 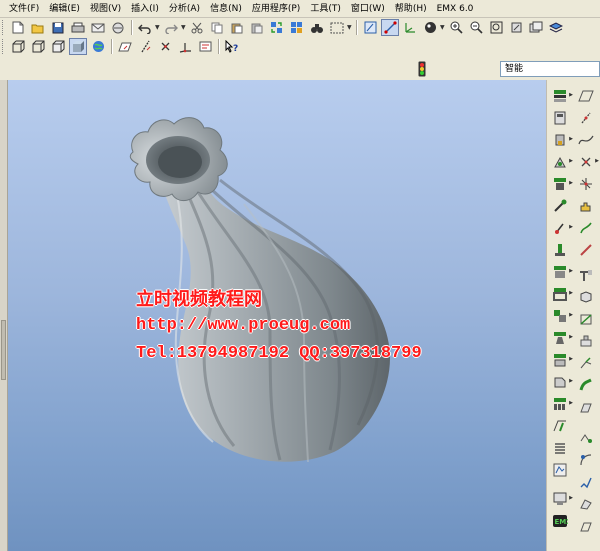 What do you see at coordinates (197, 27) in the screenshot?
I see `cut-button` at bounding box center [197, 27].